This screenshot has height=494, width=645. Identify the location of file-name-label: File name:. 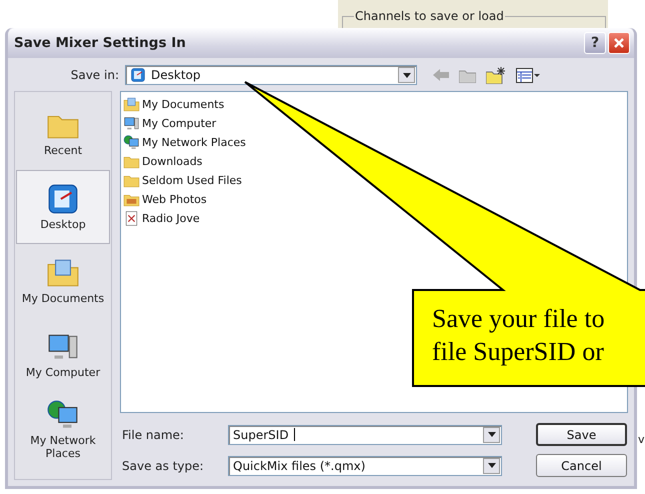
(153, 435).